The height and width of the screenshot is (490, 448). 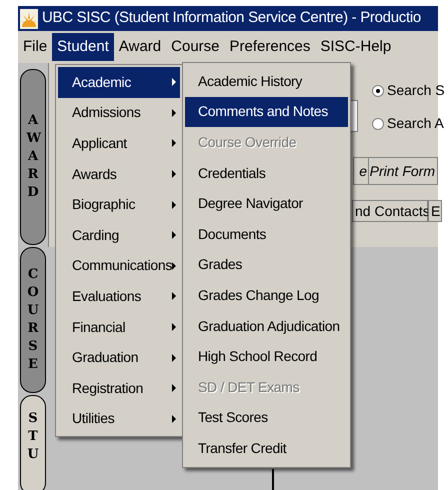 What do you see at coordinates (266, 356) in the screenshot?
I see `menu-item: High School Record` at bounding box center [266, 356].